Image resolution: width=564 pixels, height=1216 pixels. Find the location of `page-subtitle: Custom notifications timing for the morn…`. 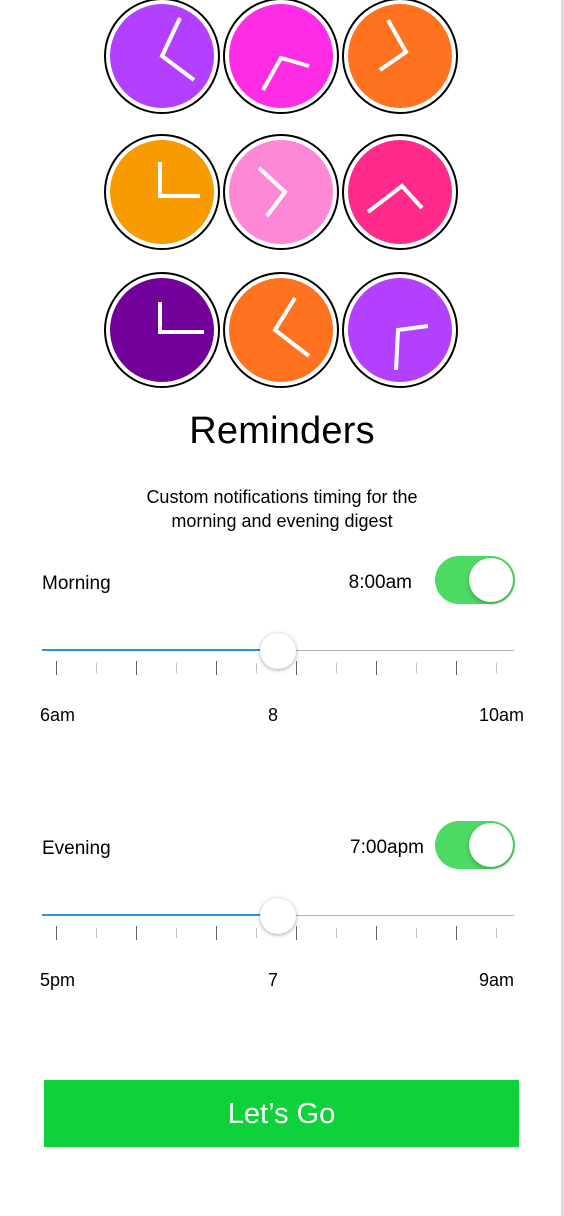

page-subtitle: Custom notifications timing for the morn… is located at coordinates (282, 509).